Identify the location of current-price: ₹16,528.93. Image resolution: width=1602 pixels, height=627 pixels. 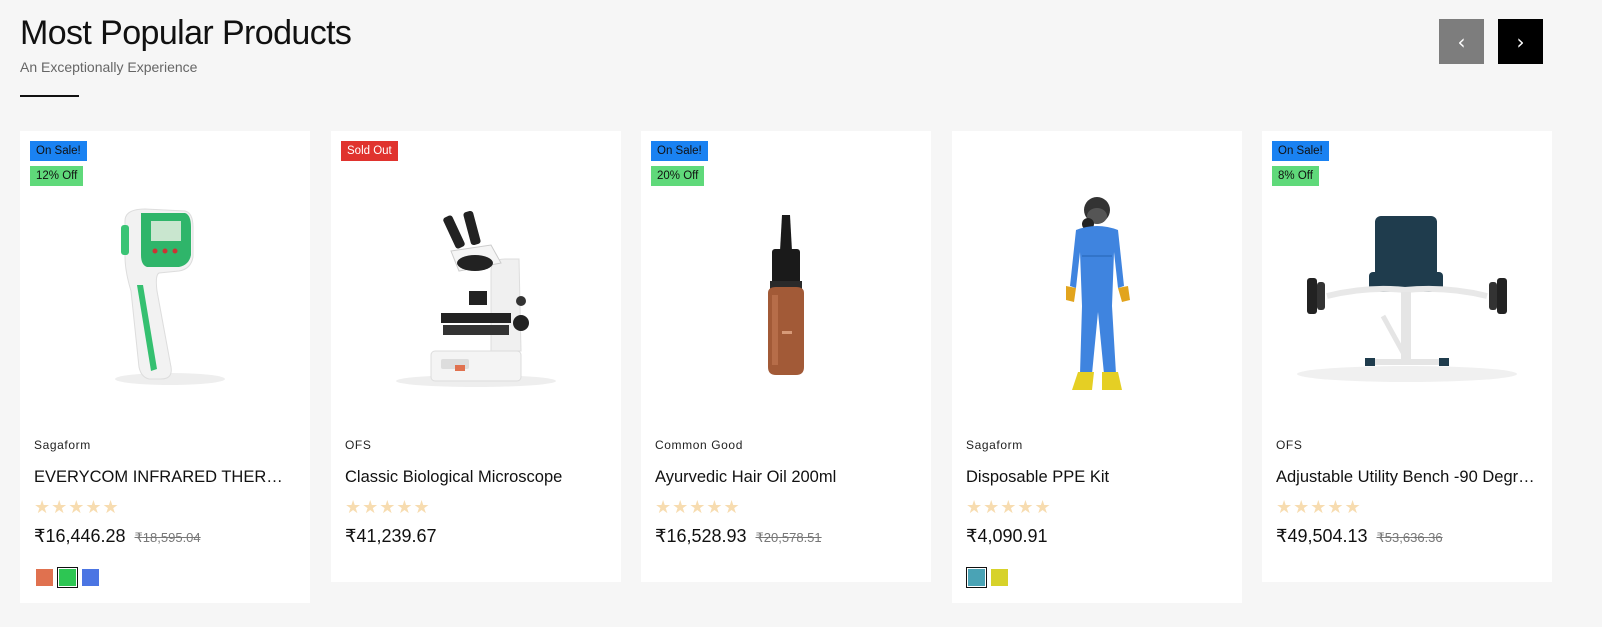
(701, 536).